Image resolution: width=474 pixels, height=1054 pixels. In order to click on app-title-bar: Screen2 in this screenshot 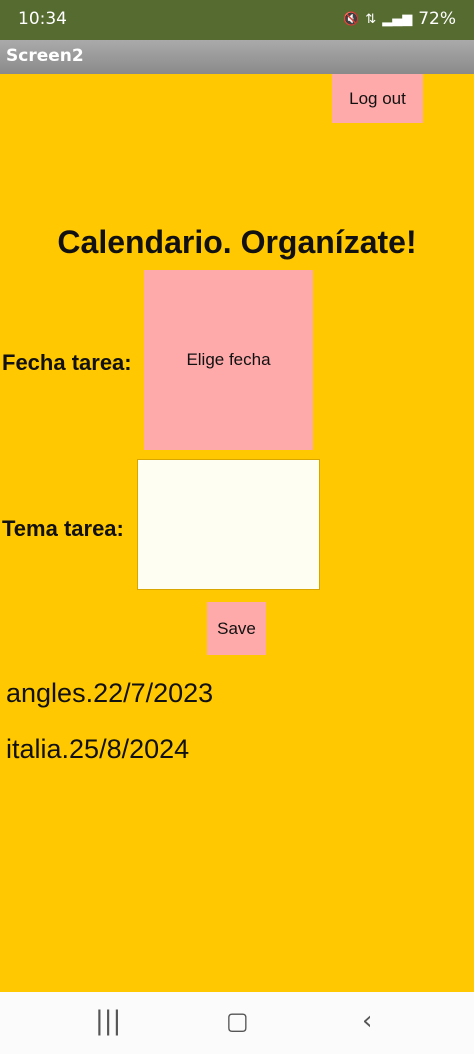, I will do `click(237, 57)`.